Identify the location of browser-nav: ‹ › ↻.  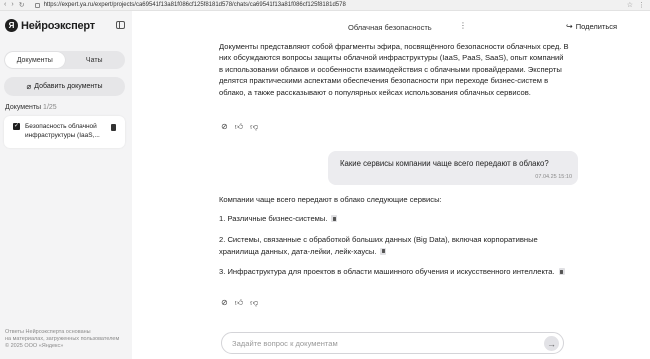
(12, 5).